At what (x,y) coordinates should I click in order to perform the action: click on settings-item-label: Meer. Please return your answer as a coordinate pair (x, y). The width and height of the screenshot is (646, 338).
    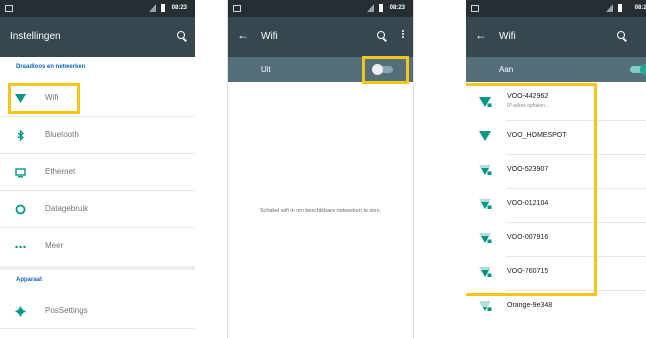
    Looking at the image, I should click on (54, 245).